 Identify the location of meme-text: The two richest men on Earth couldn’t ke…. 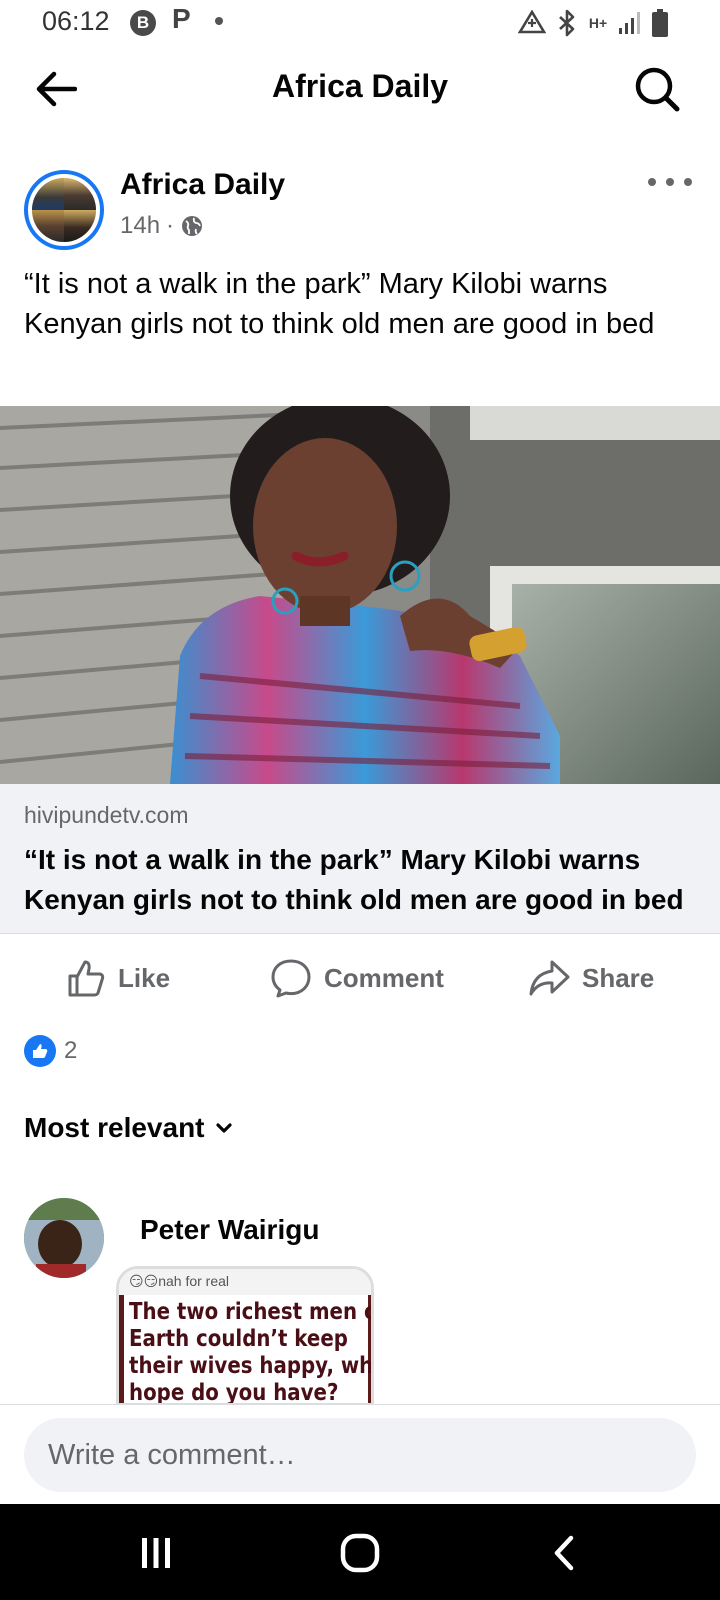
(251, 1352).